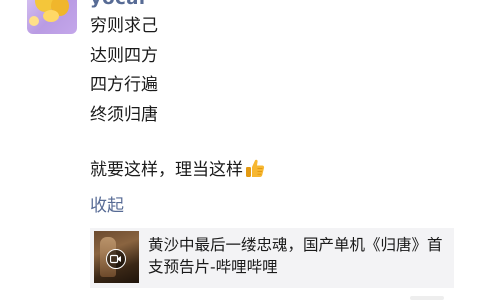 Image resolution: width=480 pixels, height=300 pixels. What do you see at coordinates (295, 256) in the screenshot?
I see `link-title: 黄沙中最后一缕忠魂，国产单机《归唐》首支预告片-哔哩哔哩` at bounding box center [295, 256].